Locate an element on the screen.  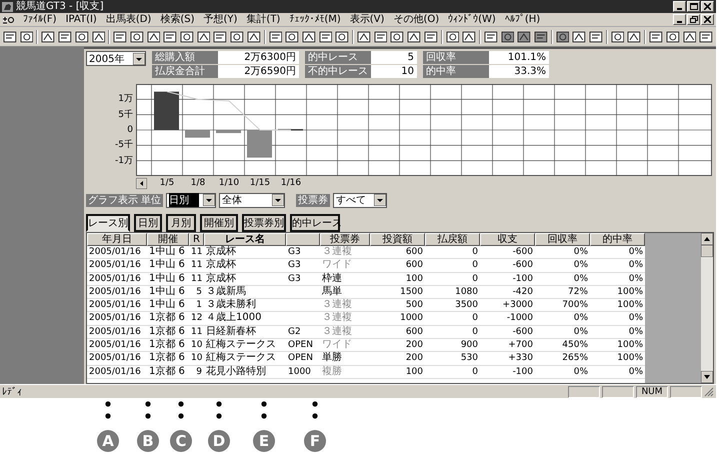
stat-value: 2万6300円 is located at coordinates (258, 57).